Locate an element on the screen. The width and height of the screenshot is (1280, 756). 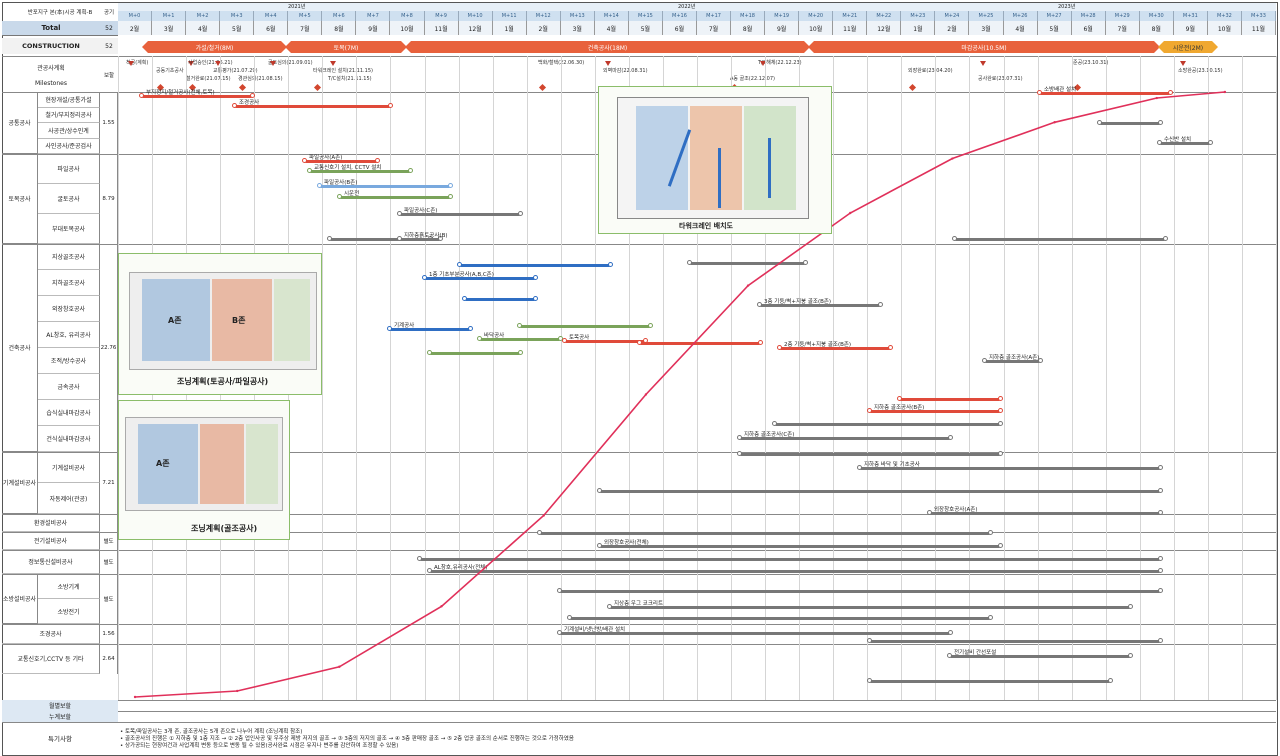
upper-zone-b-label: B존 is located at coordinates (239, 320).